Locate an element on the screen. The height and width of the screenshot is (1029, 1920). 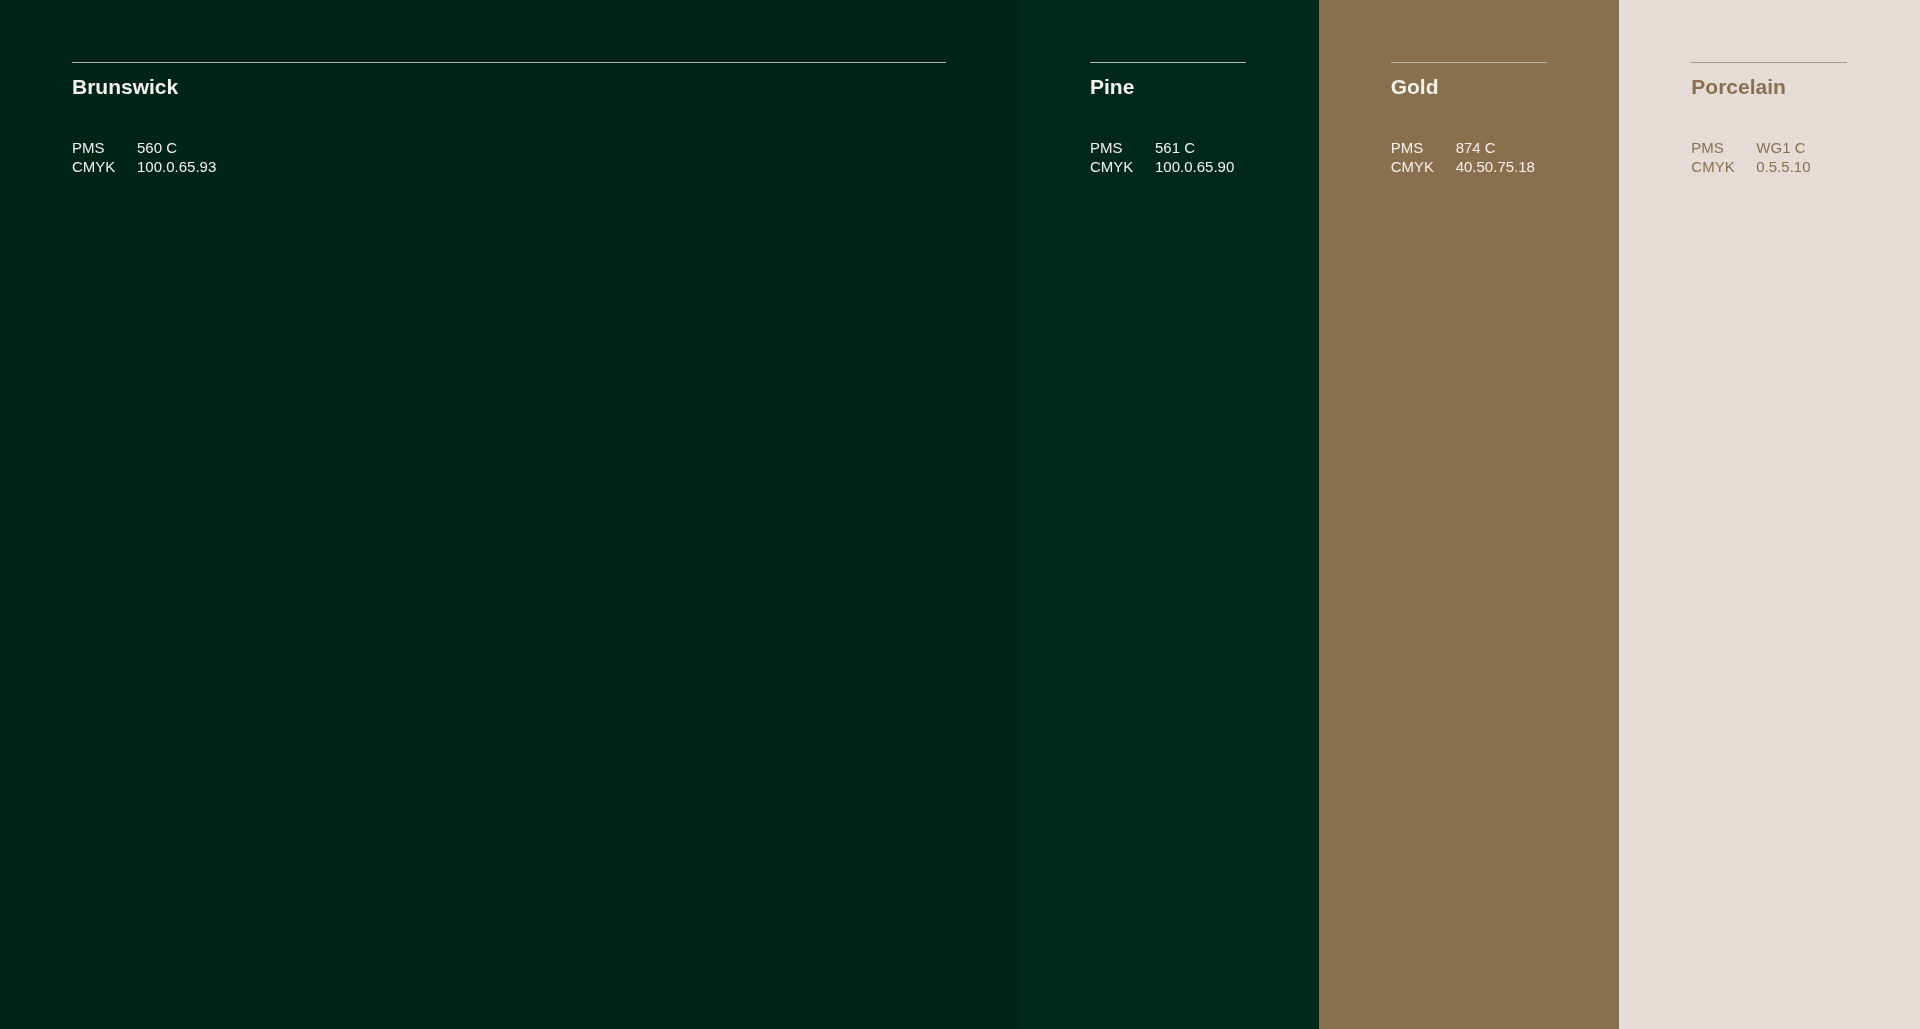
swatch-name: Porcelain is located at coordinates (1738, 87).